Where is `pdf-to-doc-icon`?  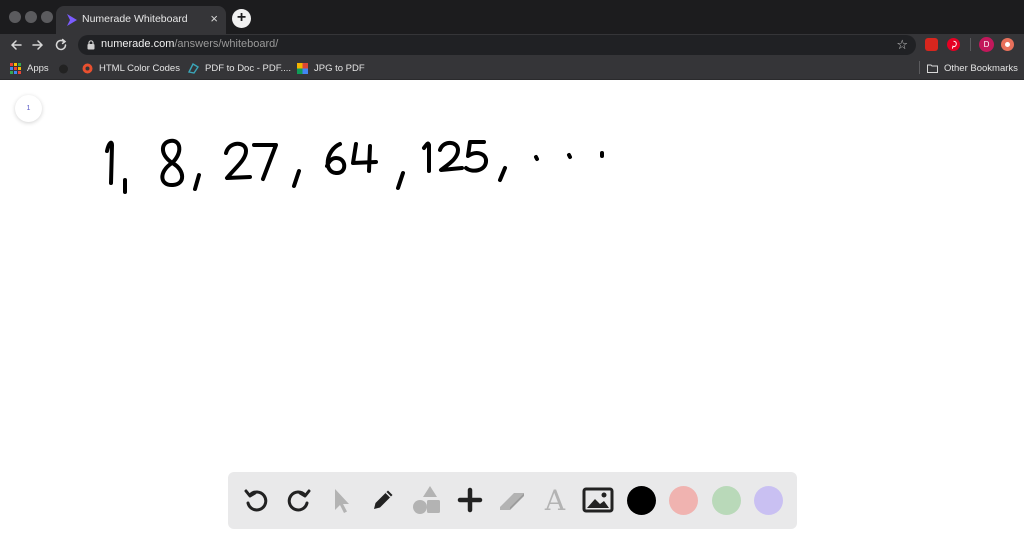 pdf-to-doc-icon is located at coordinates (193, 68).